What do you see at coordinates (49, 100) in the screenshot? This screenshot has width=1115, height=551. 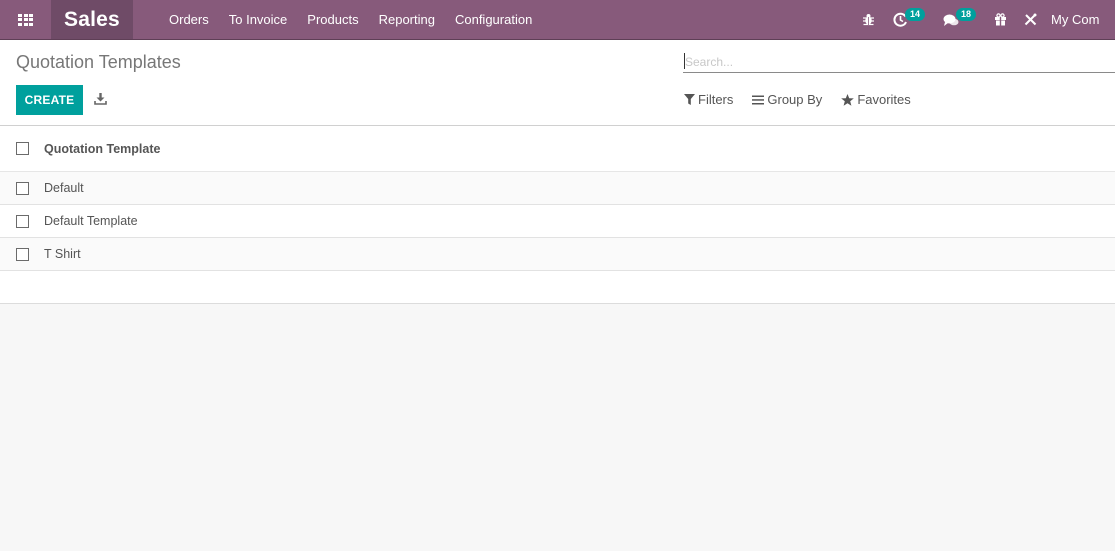 I see `create-button: CREATE` at bounding box center [49, 100].